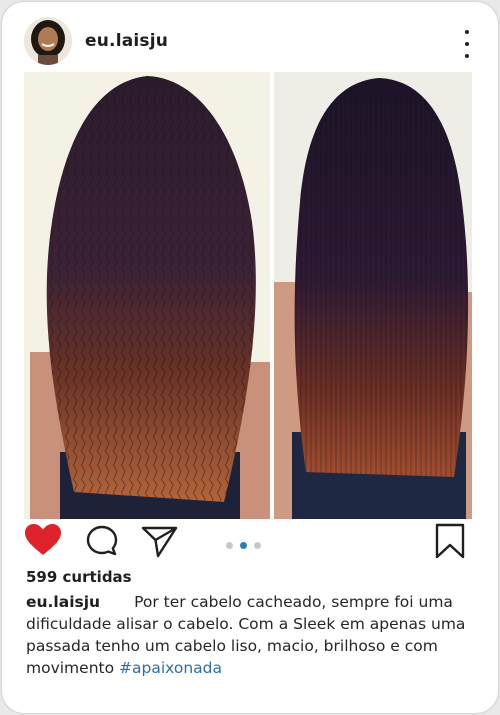 This screenshot has width=500, height=715. What do you see at coordinates (170, 668) in the screenshot?
I see `hashtag-link: #apaixonada` at bounding box center [170, 668].